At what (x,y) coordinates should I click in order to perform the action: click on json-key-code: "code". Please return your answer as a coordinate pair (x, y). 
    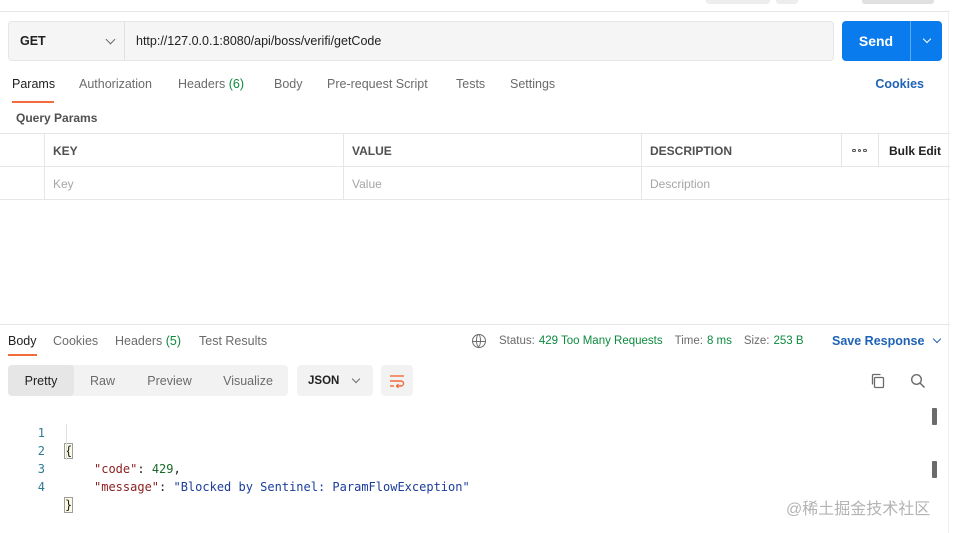
    Looking at the image, I should click on (116, 469).